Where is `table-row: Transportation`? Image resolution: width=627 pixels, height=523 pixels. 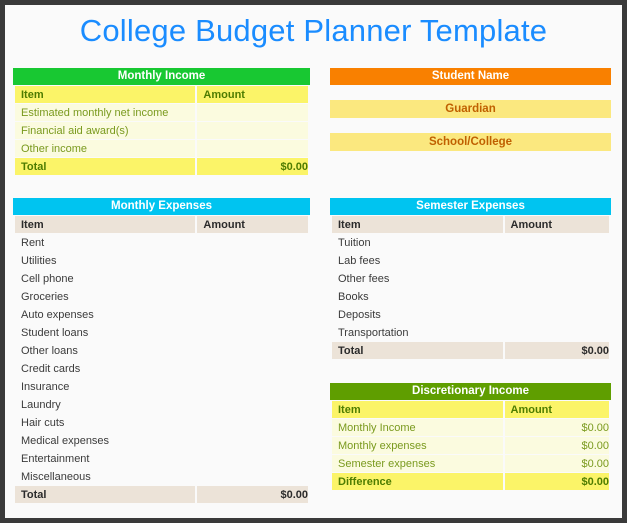 table-row: Transportation is located at coordinates (470, 332).